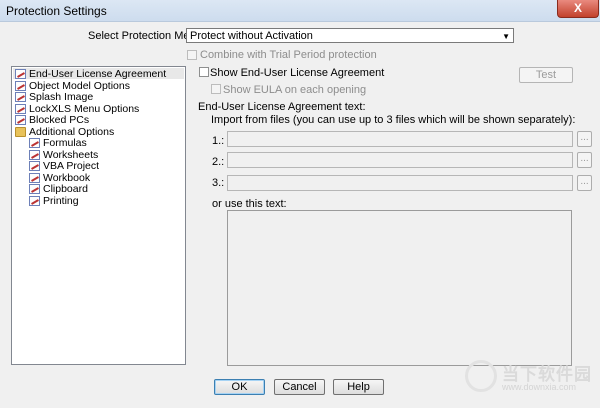 This screenshot has height=408, width=600. What do you see at coordinates (506, 36) in the screenshot?
I see `chevron-down-icon: ▼` at bounding box center [506, 36].